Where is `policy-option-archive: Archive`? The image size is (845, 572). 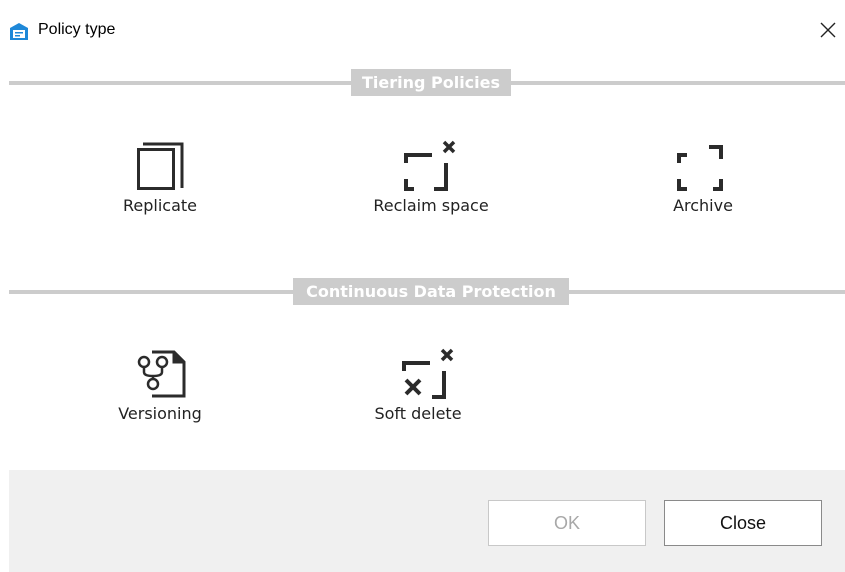 policy-option-archive: Archive is located at coordinates (703, 185).